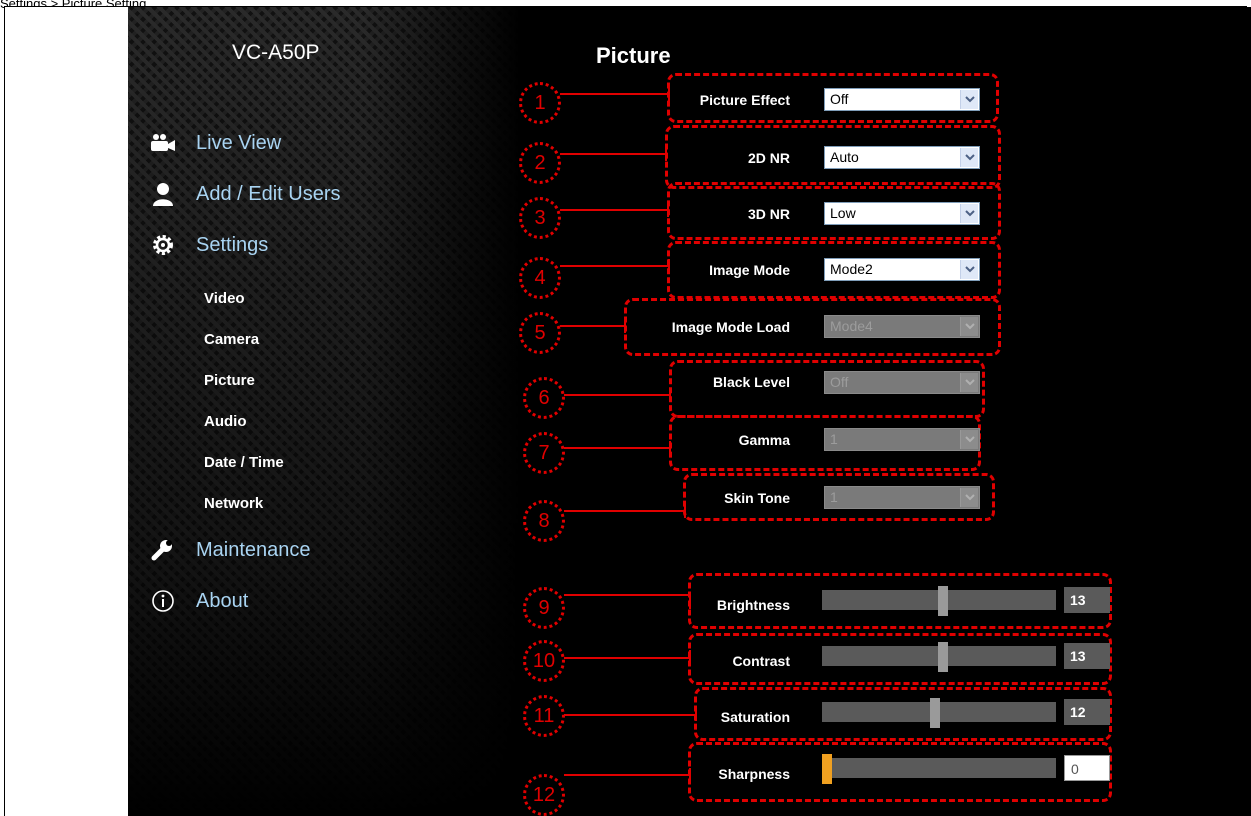 This screenshot has height=816, width=1251. Describe the element at coordinates (902, 157) in the screenshot. I see `2d-nr-select: Auto` at that location.